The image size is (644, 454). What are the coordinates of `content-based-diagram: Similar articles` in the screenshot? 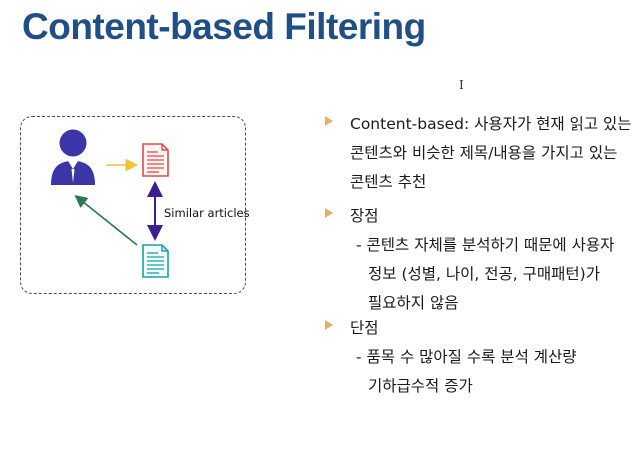 It's located at (135, 205).